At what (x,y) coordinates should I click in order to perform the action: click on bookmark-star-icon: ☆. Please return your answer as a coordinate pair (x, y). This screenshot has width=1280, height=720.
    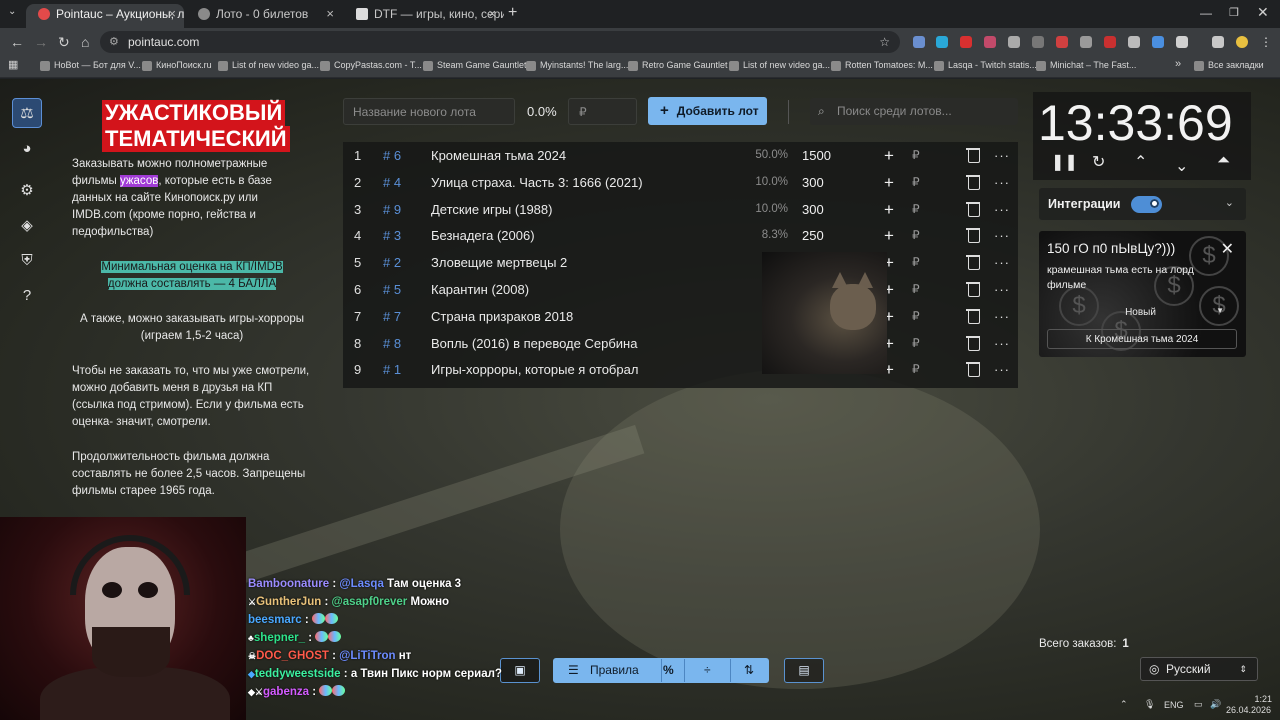
    Looking at the image, I should click on (884, 42).